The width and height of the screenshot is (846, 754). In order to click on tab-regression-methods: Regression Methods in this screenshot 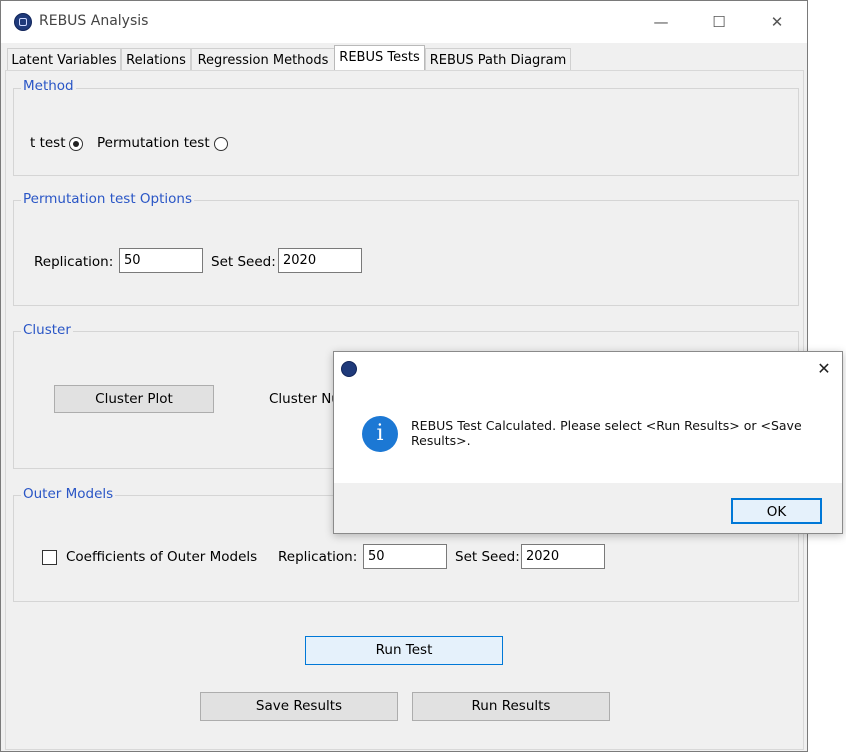, I will do `click(263, 59)`.